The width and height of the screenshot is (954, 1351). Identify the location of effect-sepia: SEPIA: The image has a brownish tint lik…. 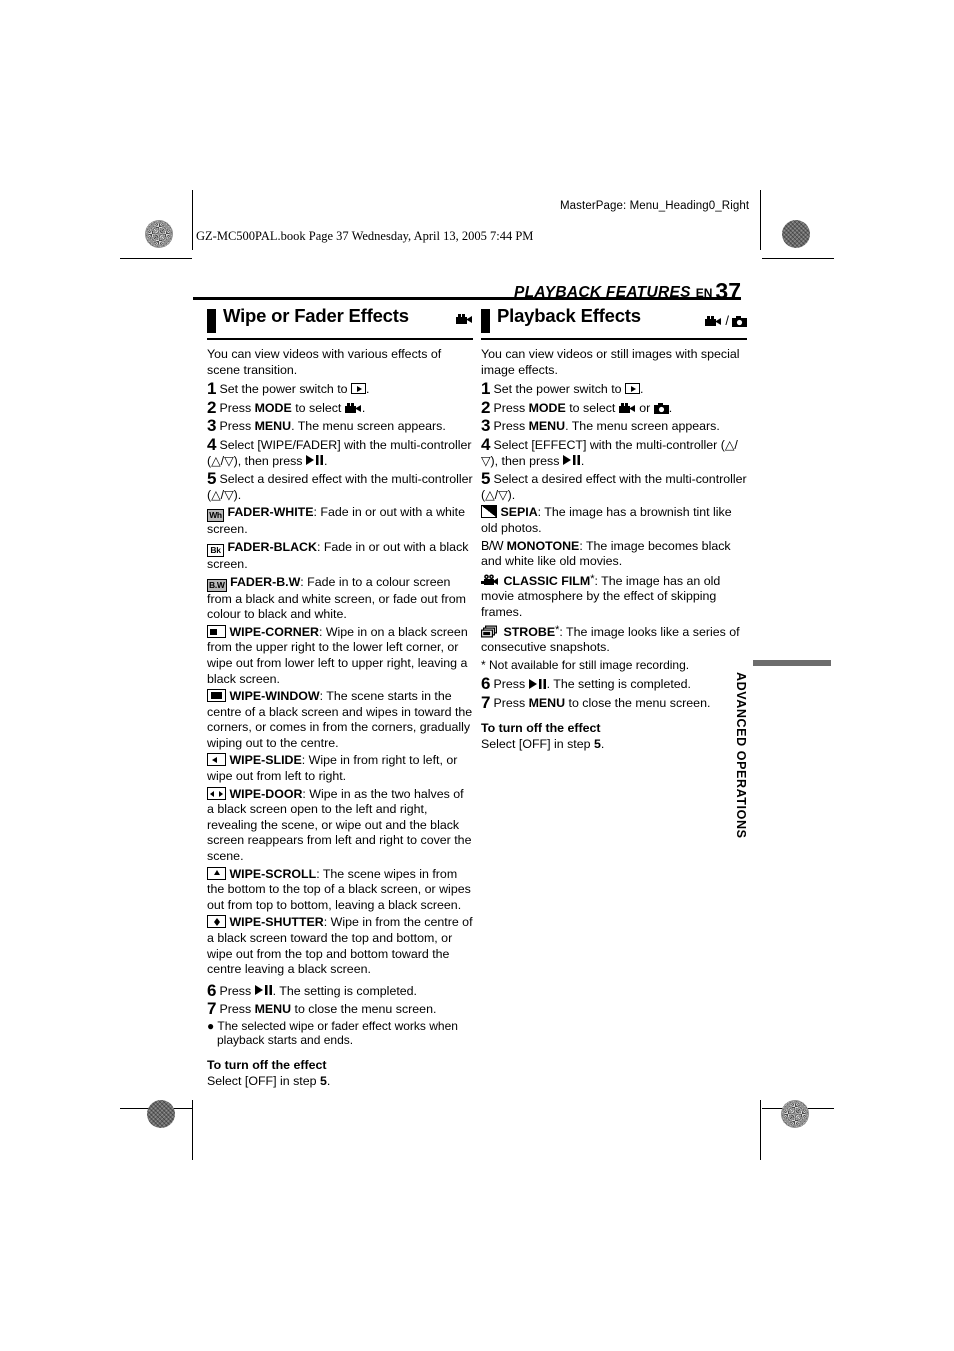
(614, 520).